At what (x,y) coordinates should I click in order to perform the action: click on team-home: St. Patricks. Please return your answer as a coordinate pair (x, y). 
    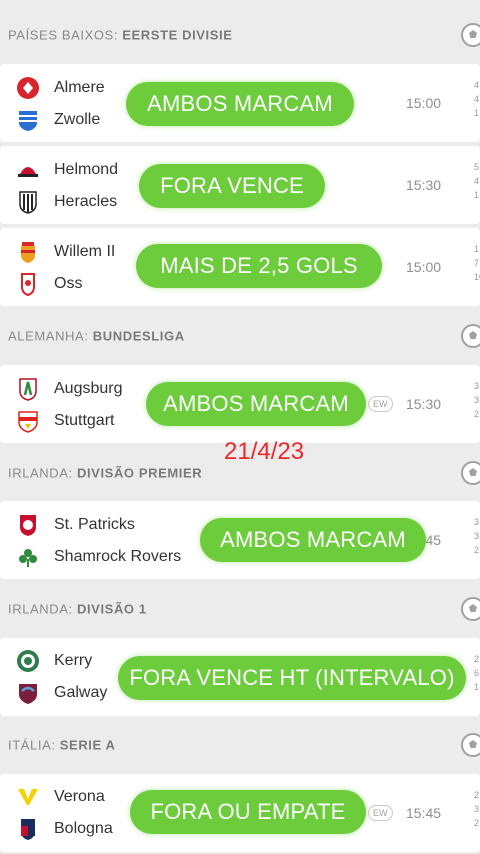
    Looking at the image, I should click on (75, 525).